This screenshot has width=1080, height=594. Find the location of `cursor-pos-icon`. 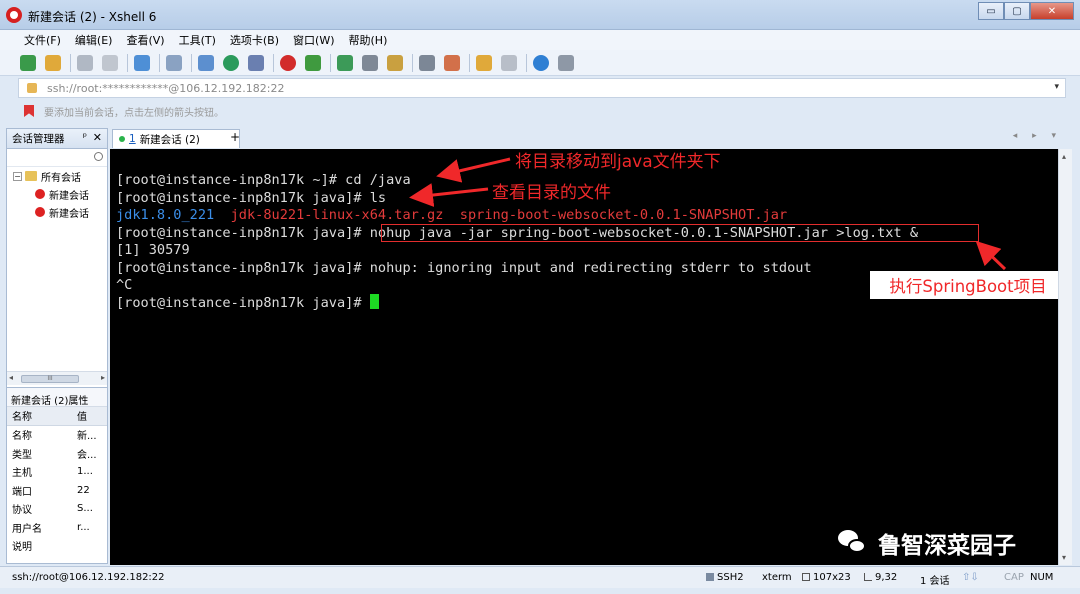

cursor-pos-icon is located at coordinates (868, 577).